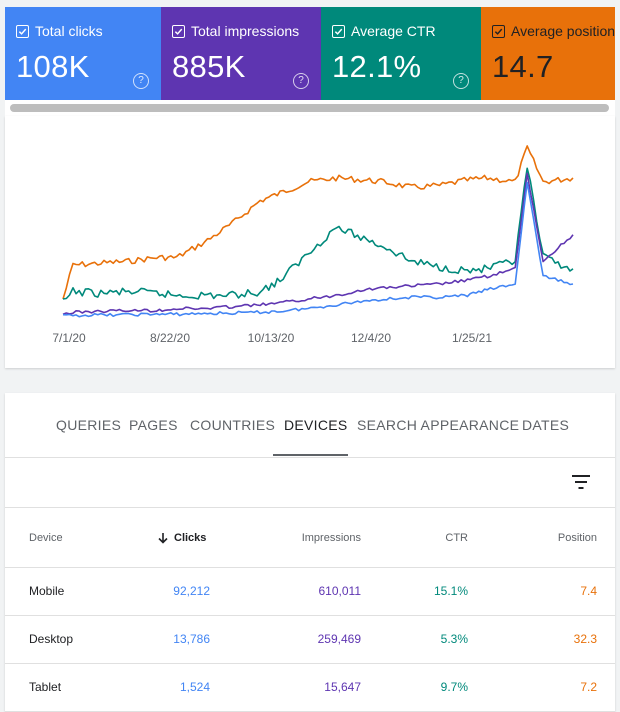 This screenshot has width=620, height=712. I want to click on metric-card-average-position: Average position 14.7, so click(548, 53).